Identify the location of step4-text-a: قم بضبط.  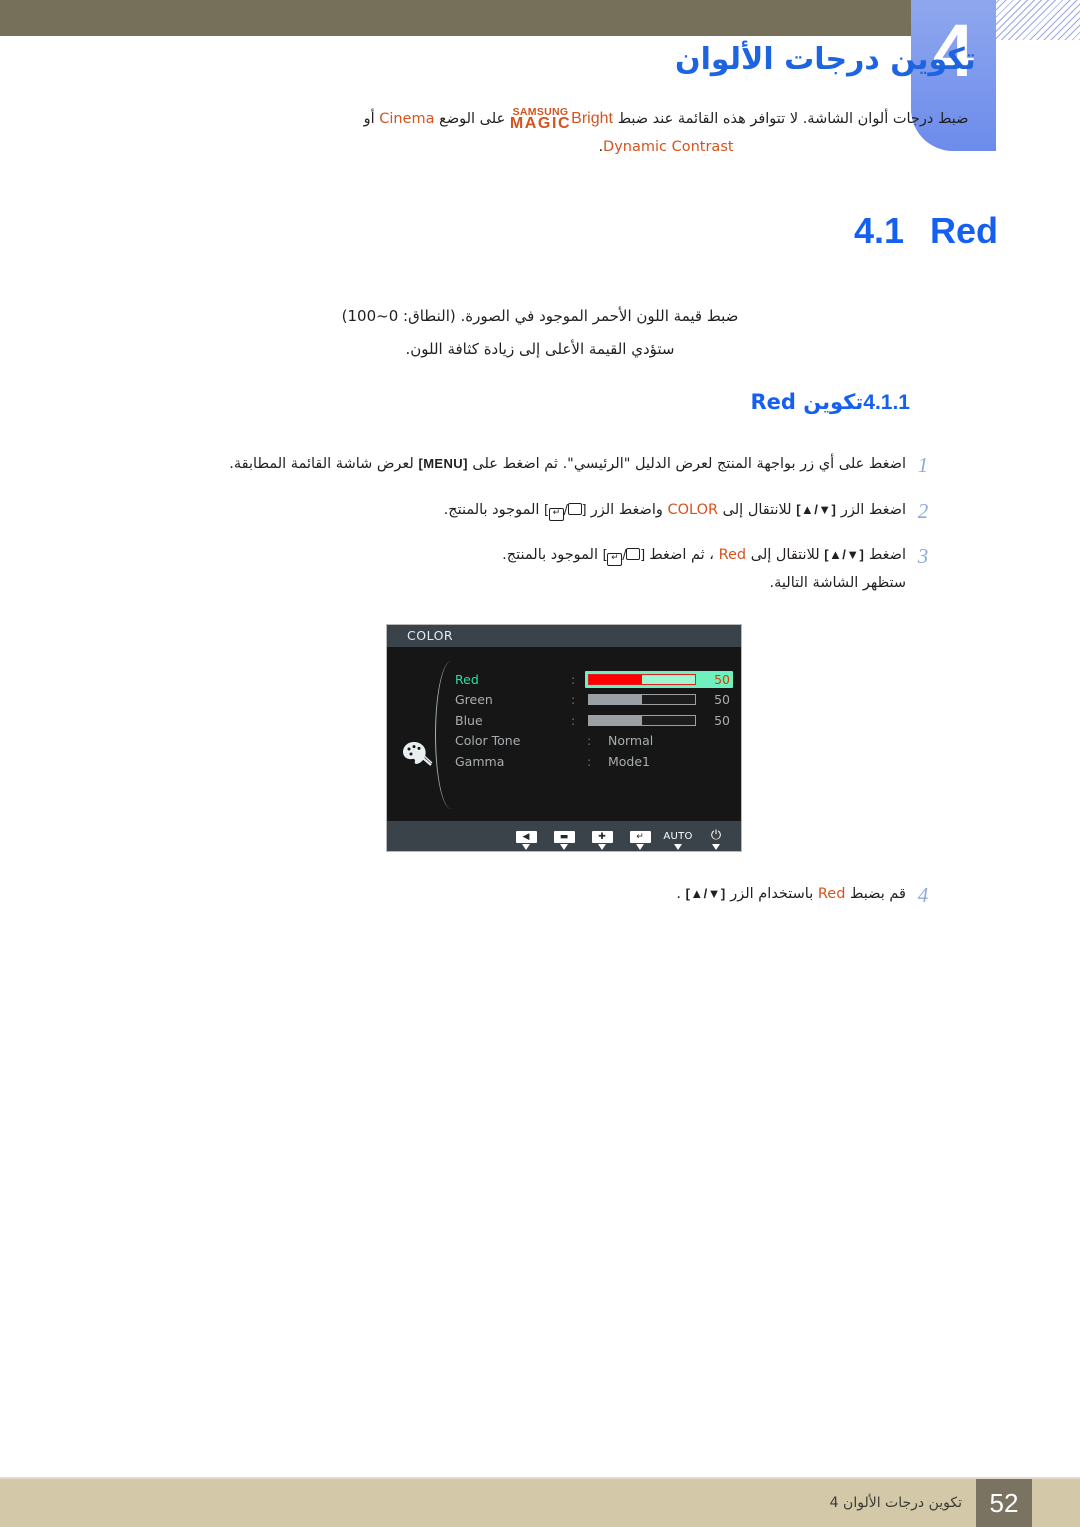
(878, 894).